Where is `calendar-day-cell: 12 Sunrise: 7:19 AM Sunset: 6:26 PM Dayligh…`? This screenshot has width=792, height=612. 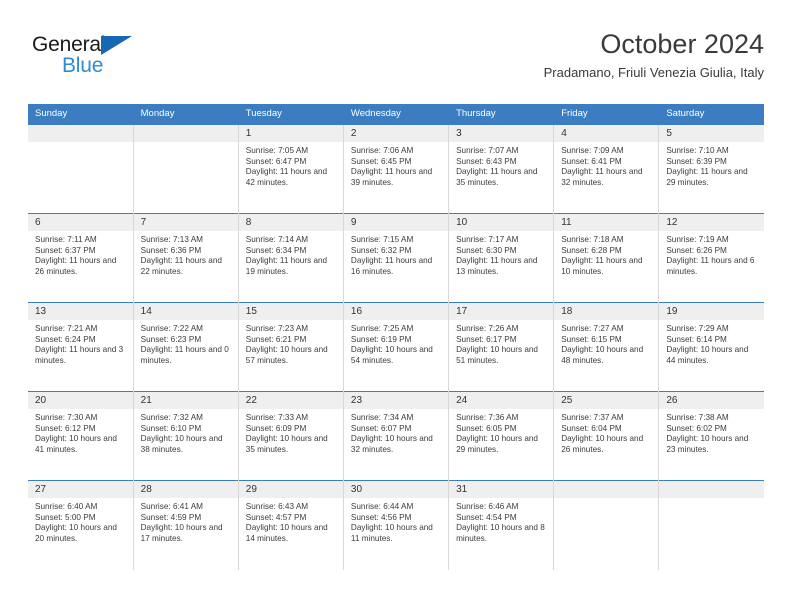
calendar-day-cell: 12 Sunrise: 7:19 AM Sunset: 6:26 PM Dayligh… is located at coordinates (711, 258).